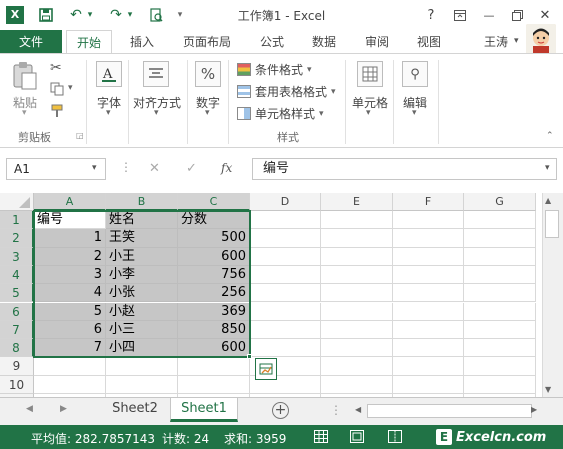 The width and height of the screenshot is (563, 449). Describe the element at coordinates (17, 311) in the screenshot. I see `row-header-6: 6` at that location.